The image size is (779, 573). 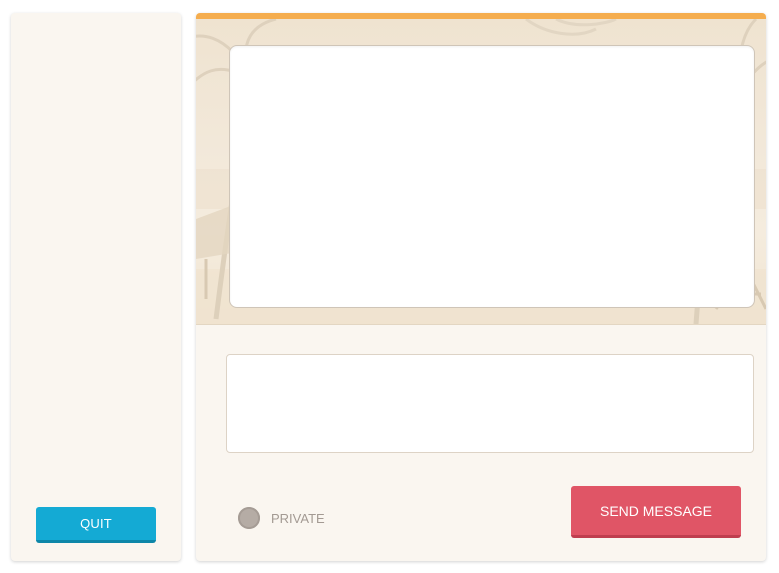 What do you see at coordinates (96, 525) in the screenshot?
I see `quit-button: QUIT` at bounding box center [96, 525].